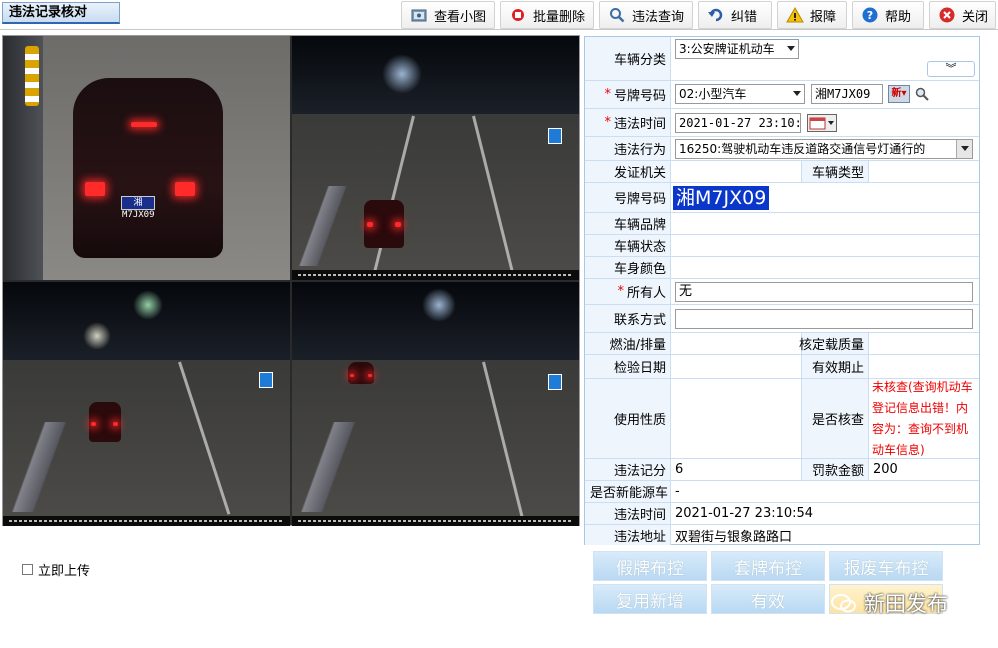  I want to click on fake-plate-control-button: 假牌布控, so click(650, 566).